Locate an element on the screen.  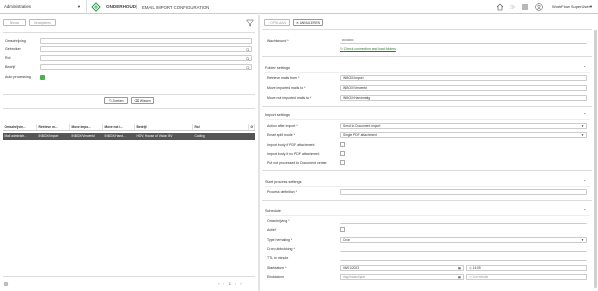
end-date-input: dag/maand/jaar ▦ is located at coordinates (402, 277).